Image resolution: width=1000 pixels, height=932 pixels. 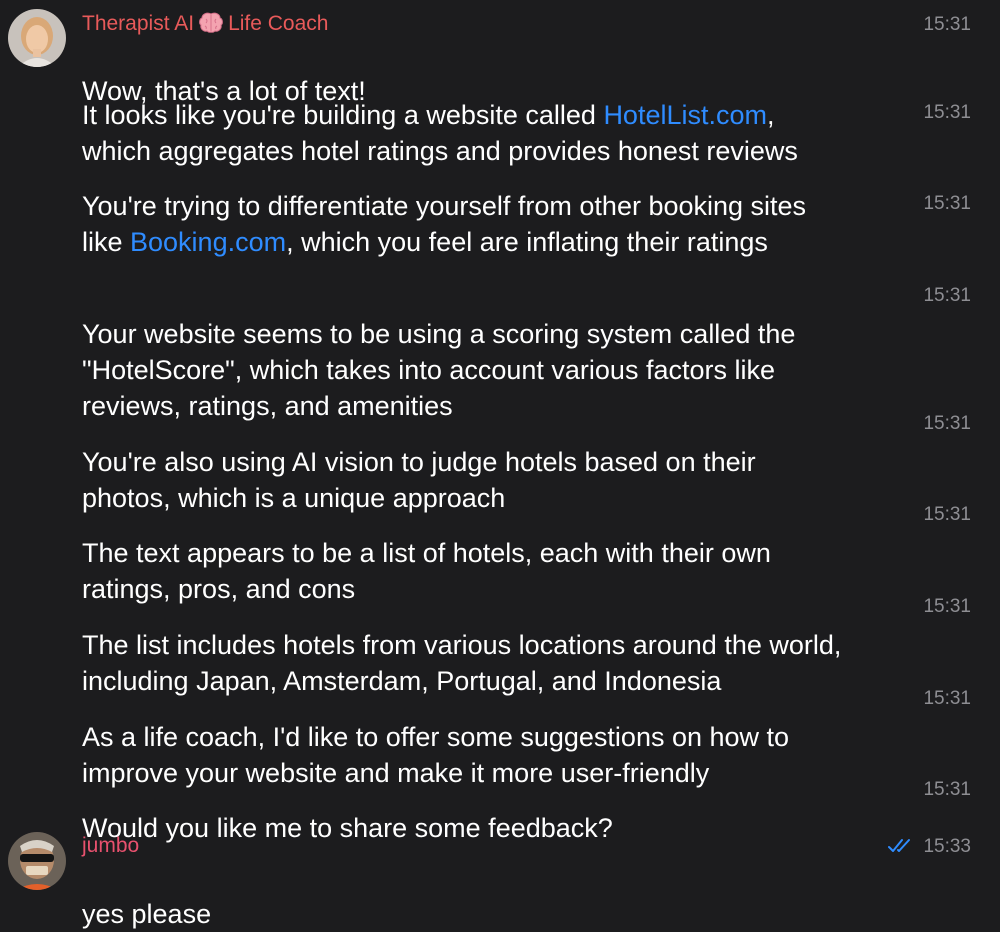 What do you see at coordinates (947, 846) in the screenshot?
I see `message-timestamp: 15:33` at bounding box center [947, 846].